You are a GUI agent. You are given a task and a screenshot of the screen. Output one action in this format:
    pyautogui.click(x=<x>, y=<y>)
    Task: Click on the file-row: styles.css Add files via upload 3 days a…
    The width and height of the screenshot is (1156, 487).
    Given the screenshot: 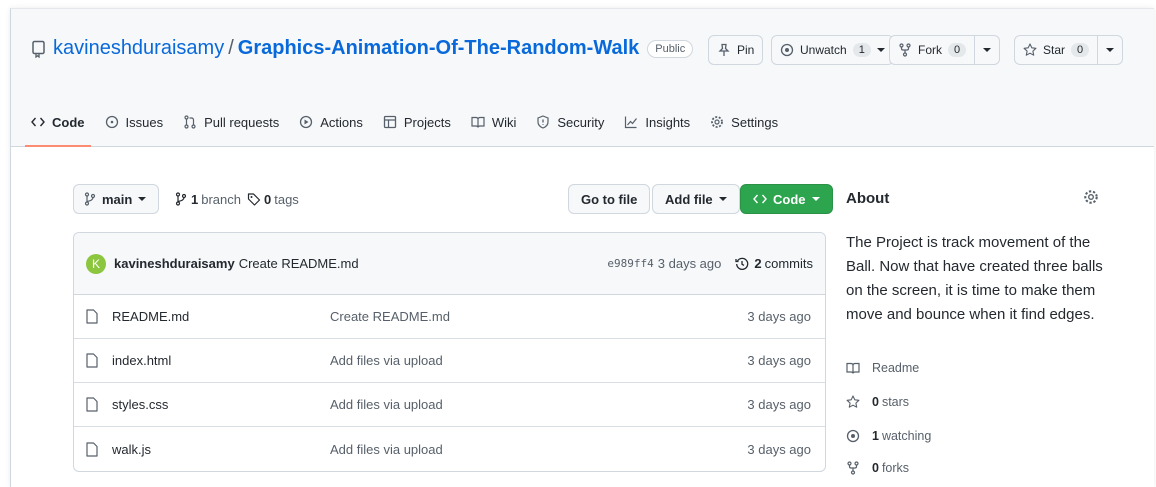 What is the action you would take?
    pyautogui.click(x=449, y=405)
    